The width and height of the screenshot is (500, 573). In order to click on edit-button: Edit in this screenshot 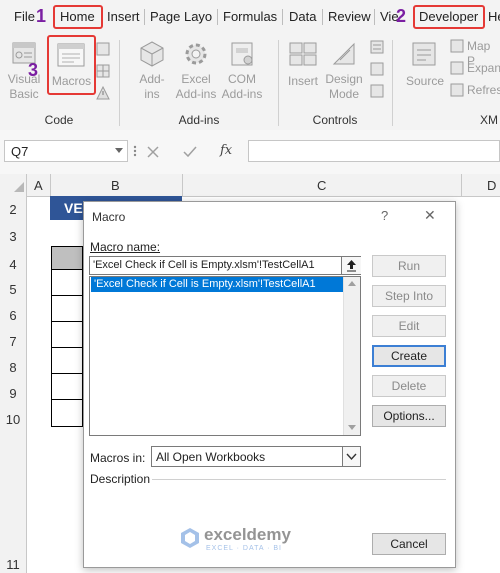, I will do `click(409, 326)`.